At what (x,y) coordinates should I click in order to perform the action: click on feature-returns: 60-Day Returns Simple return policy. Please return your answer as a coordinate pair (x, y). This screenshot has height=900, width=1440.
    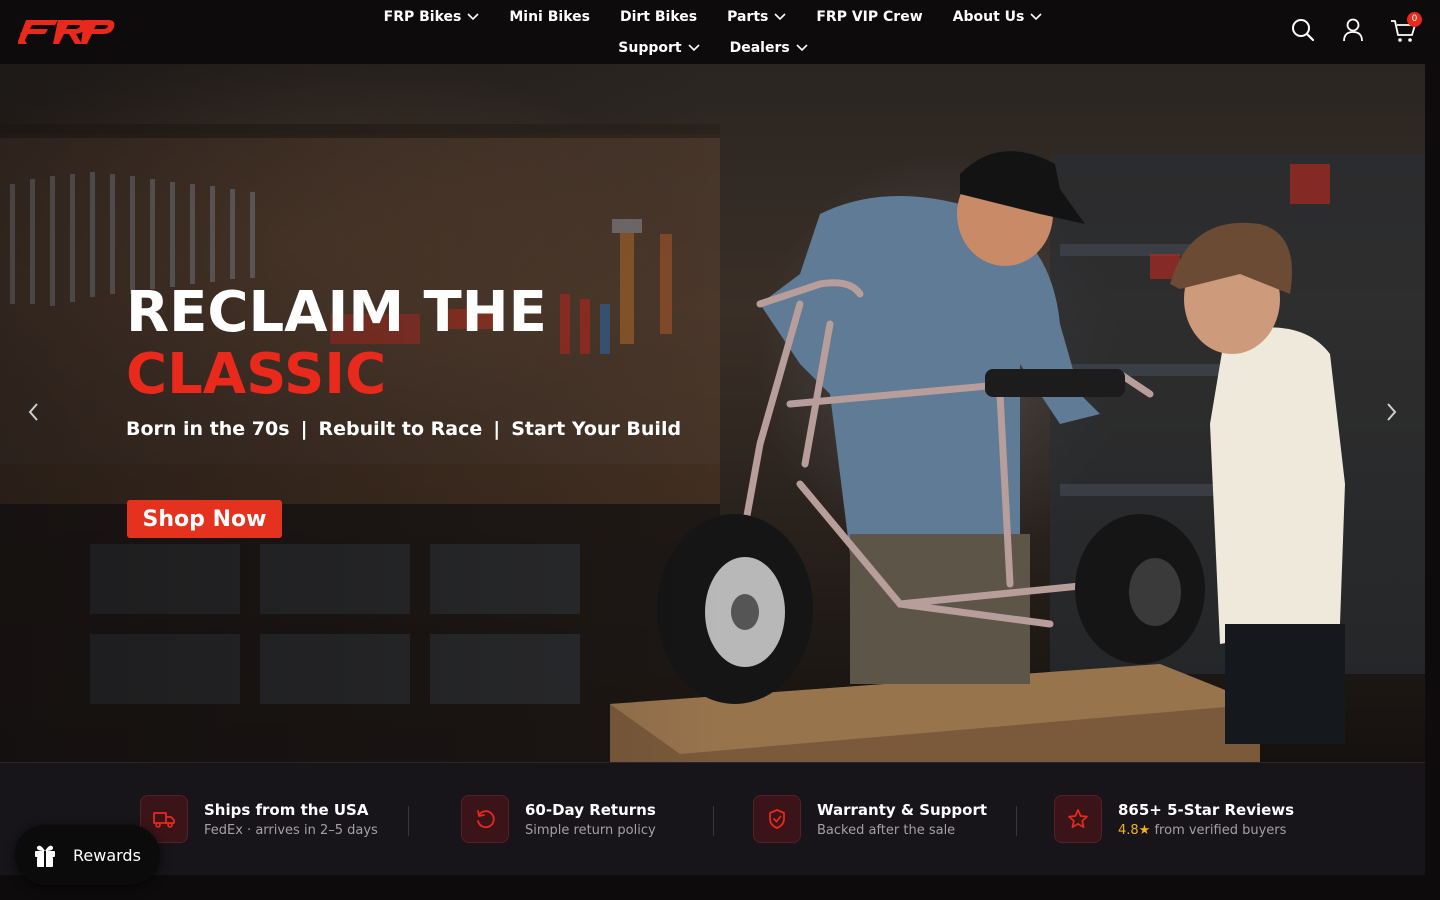
    Looking at the image, I should click on (558, 819).